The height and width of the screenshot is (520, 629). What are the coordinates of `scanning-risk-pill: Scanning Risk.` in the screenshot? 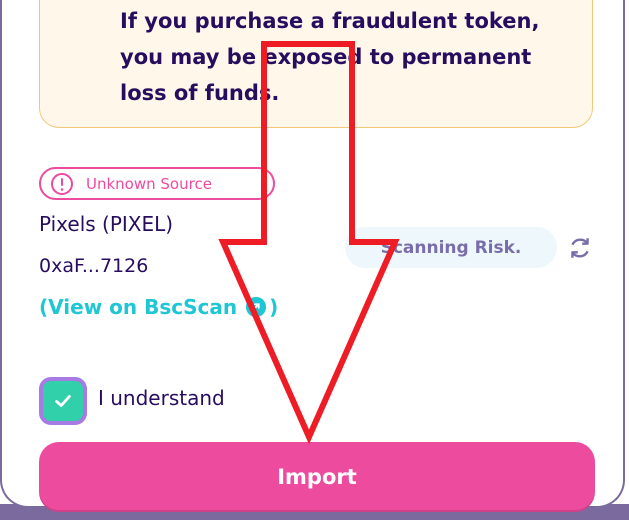 It's located at (451, 247).